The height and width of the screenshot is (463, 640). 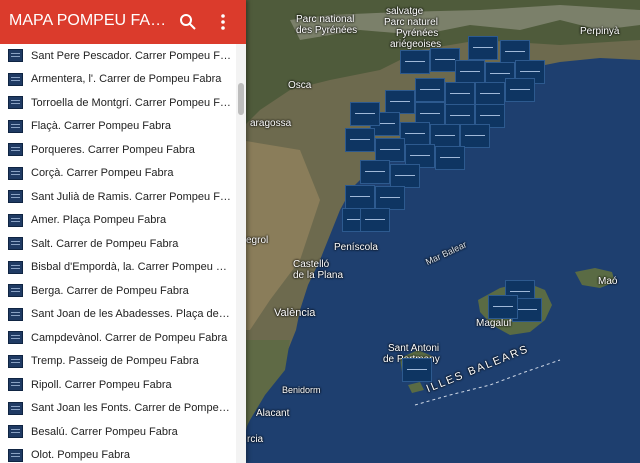 I want to click on map-label-castello: Castelló, so click(x=311, y=264).